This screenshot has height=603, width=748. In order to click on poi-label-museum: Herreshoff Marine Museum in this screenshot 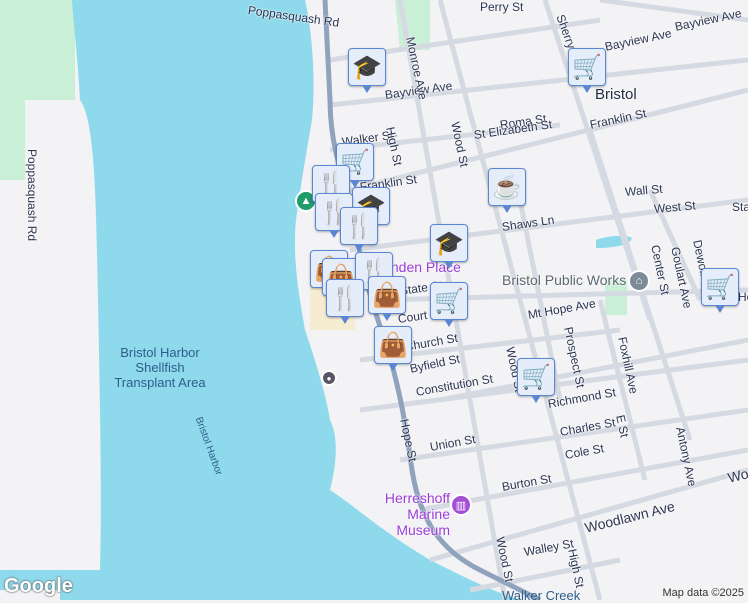, I will do `click(410, 514)`.